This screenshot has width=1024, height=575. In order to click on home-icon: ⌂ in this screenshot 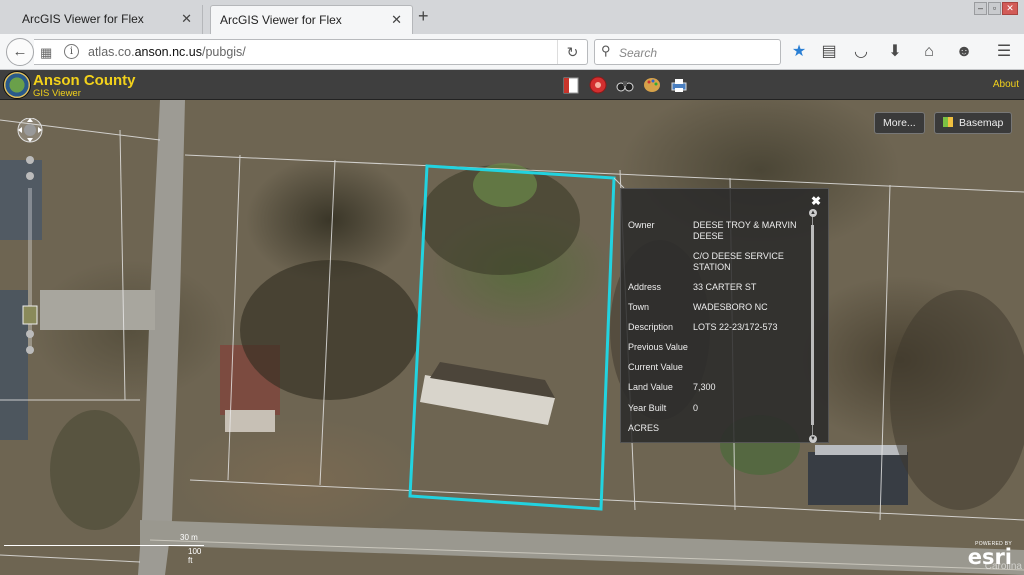, I will do `click(929, 52)`.